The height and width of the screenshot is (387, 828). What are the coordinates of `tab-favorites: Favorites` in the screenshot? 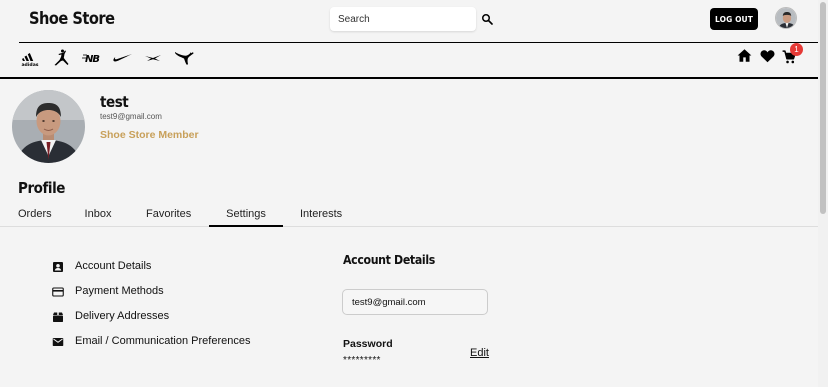 It's located at (168, 217).